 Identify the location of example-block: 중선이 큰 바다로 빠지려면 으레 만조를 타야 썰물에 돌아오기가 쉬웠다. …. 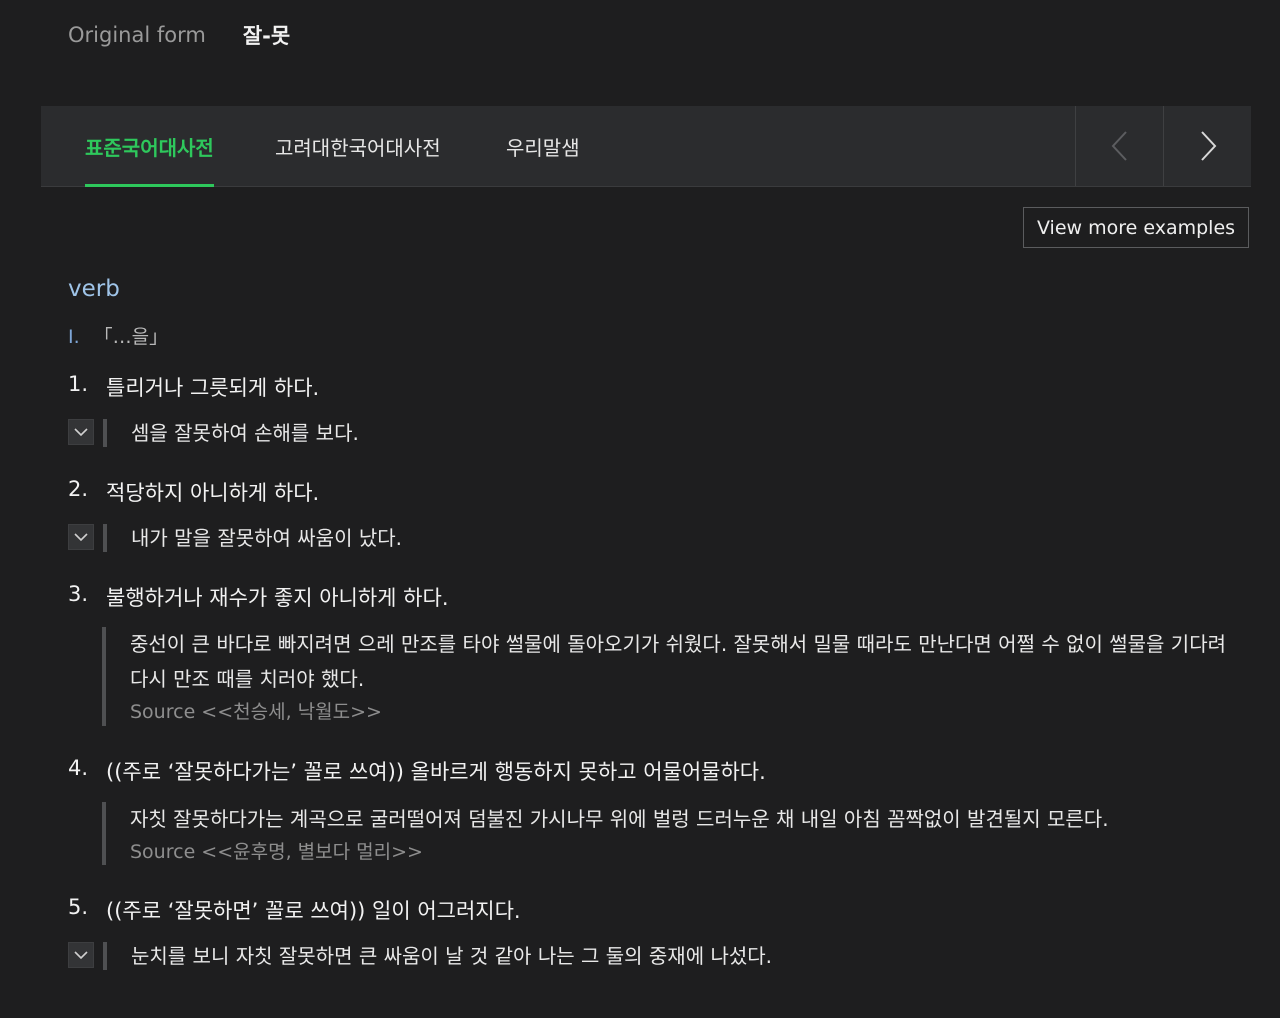
(671, 677).